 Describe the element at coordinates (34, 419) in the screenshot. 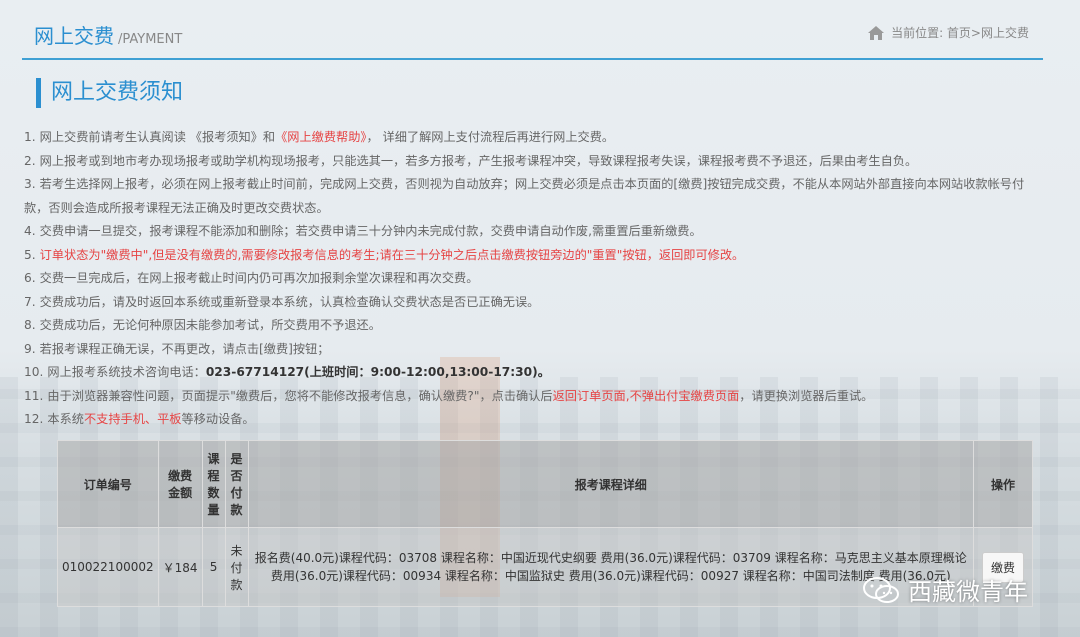

I see `notice-number: 12.` at that location.